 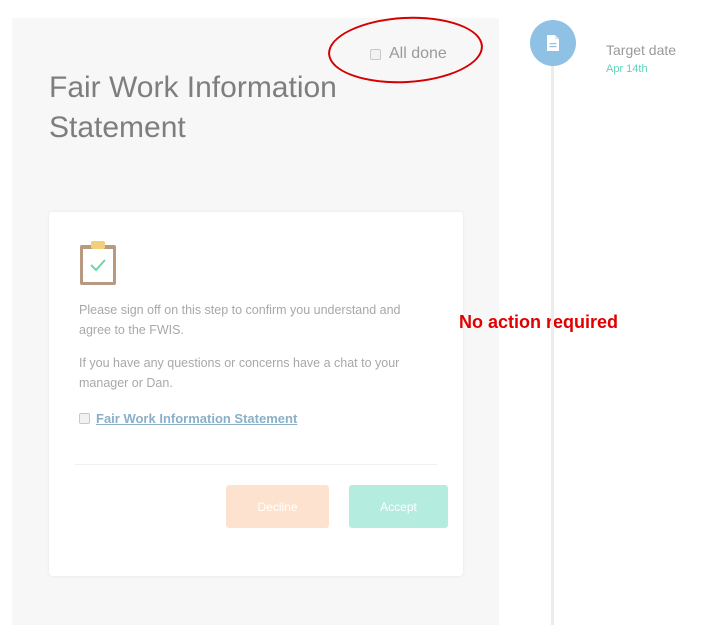 What do you see at coordinates (277, 506) in the screenshot?
I see `decline-button: Decline` at bounding box center [277, 506].